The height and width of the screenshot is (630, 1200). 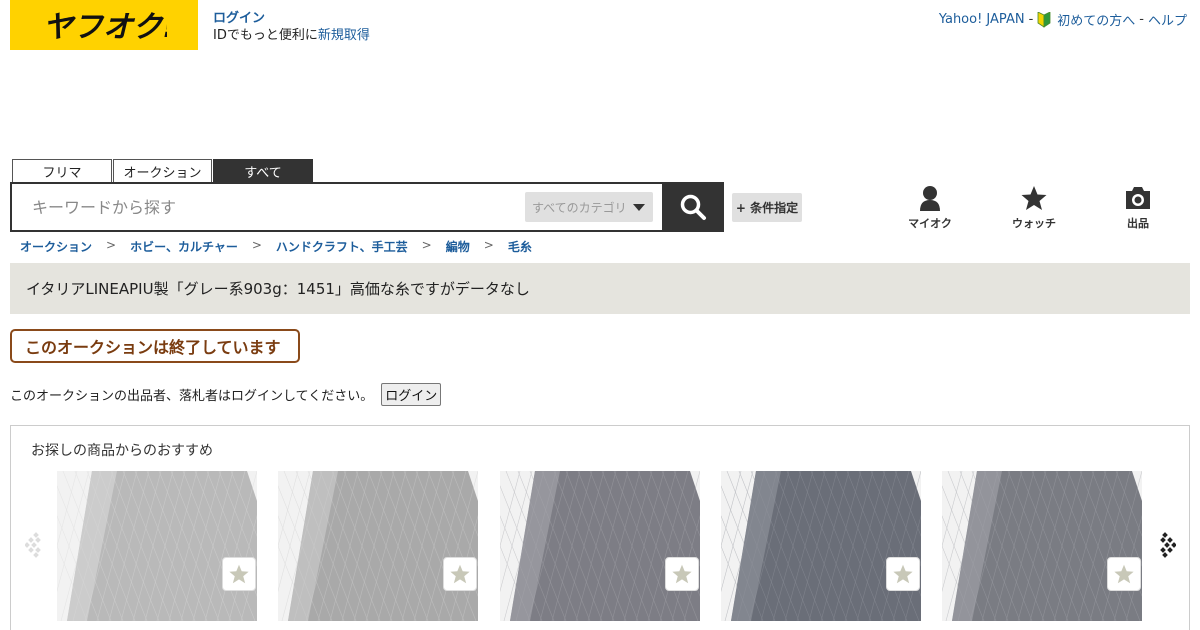 What do you see at coordinates (1166, 545) in the screenshot?
I see `carousel-next-icon` at bounding box center [1166, 545].